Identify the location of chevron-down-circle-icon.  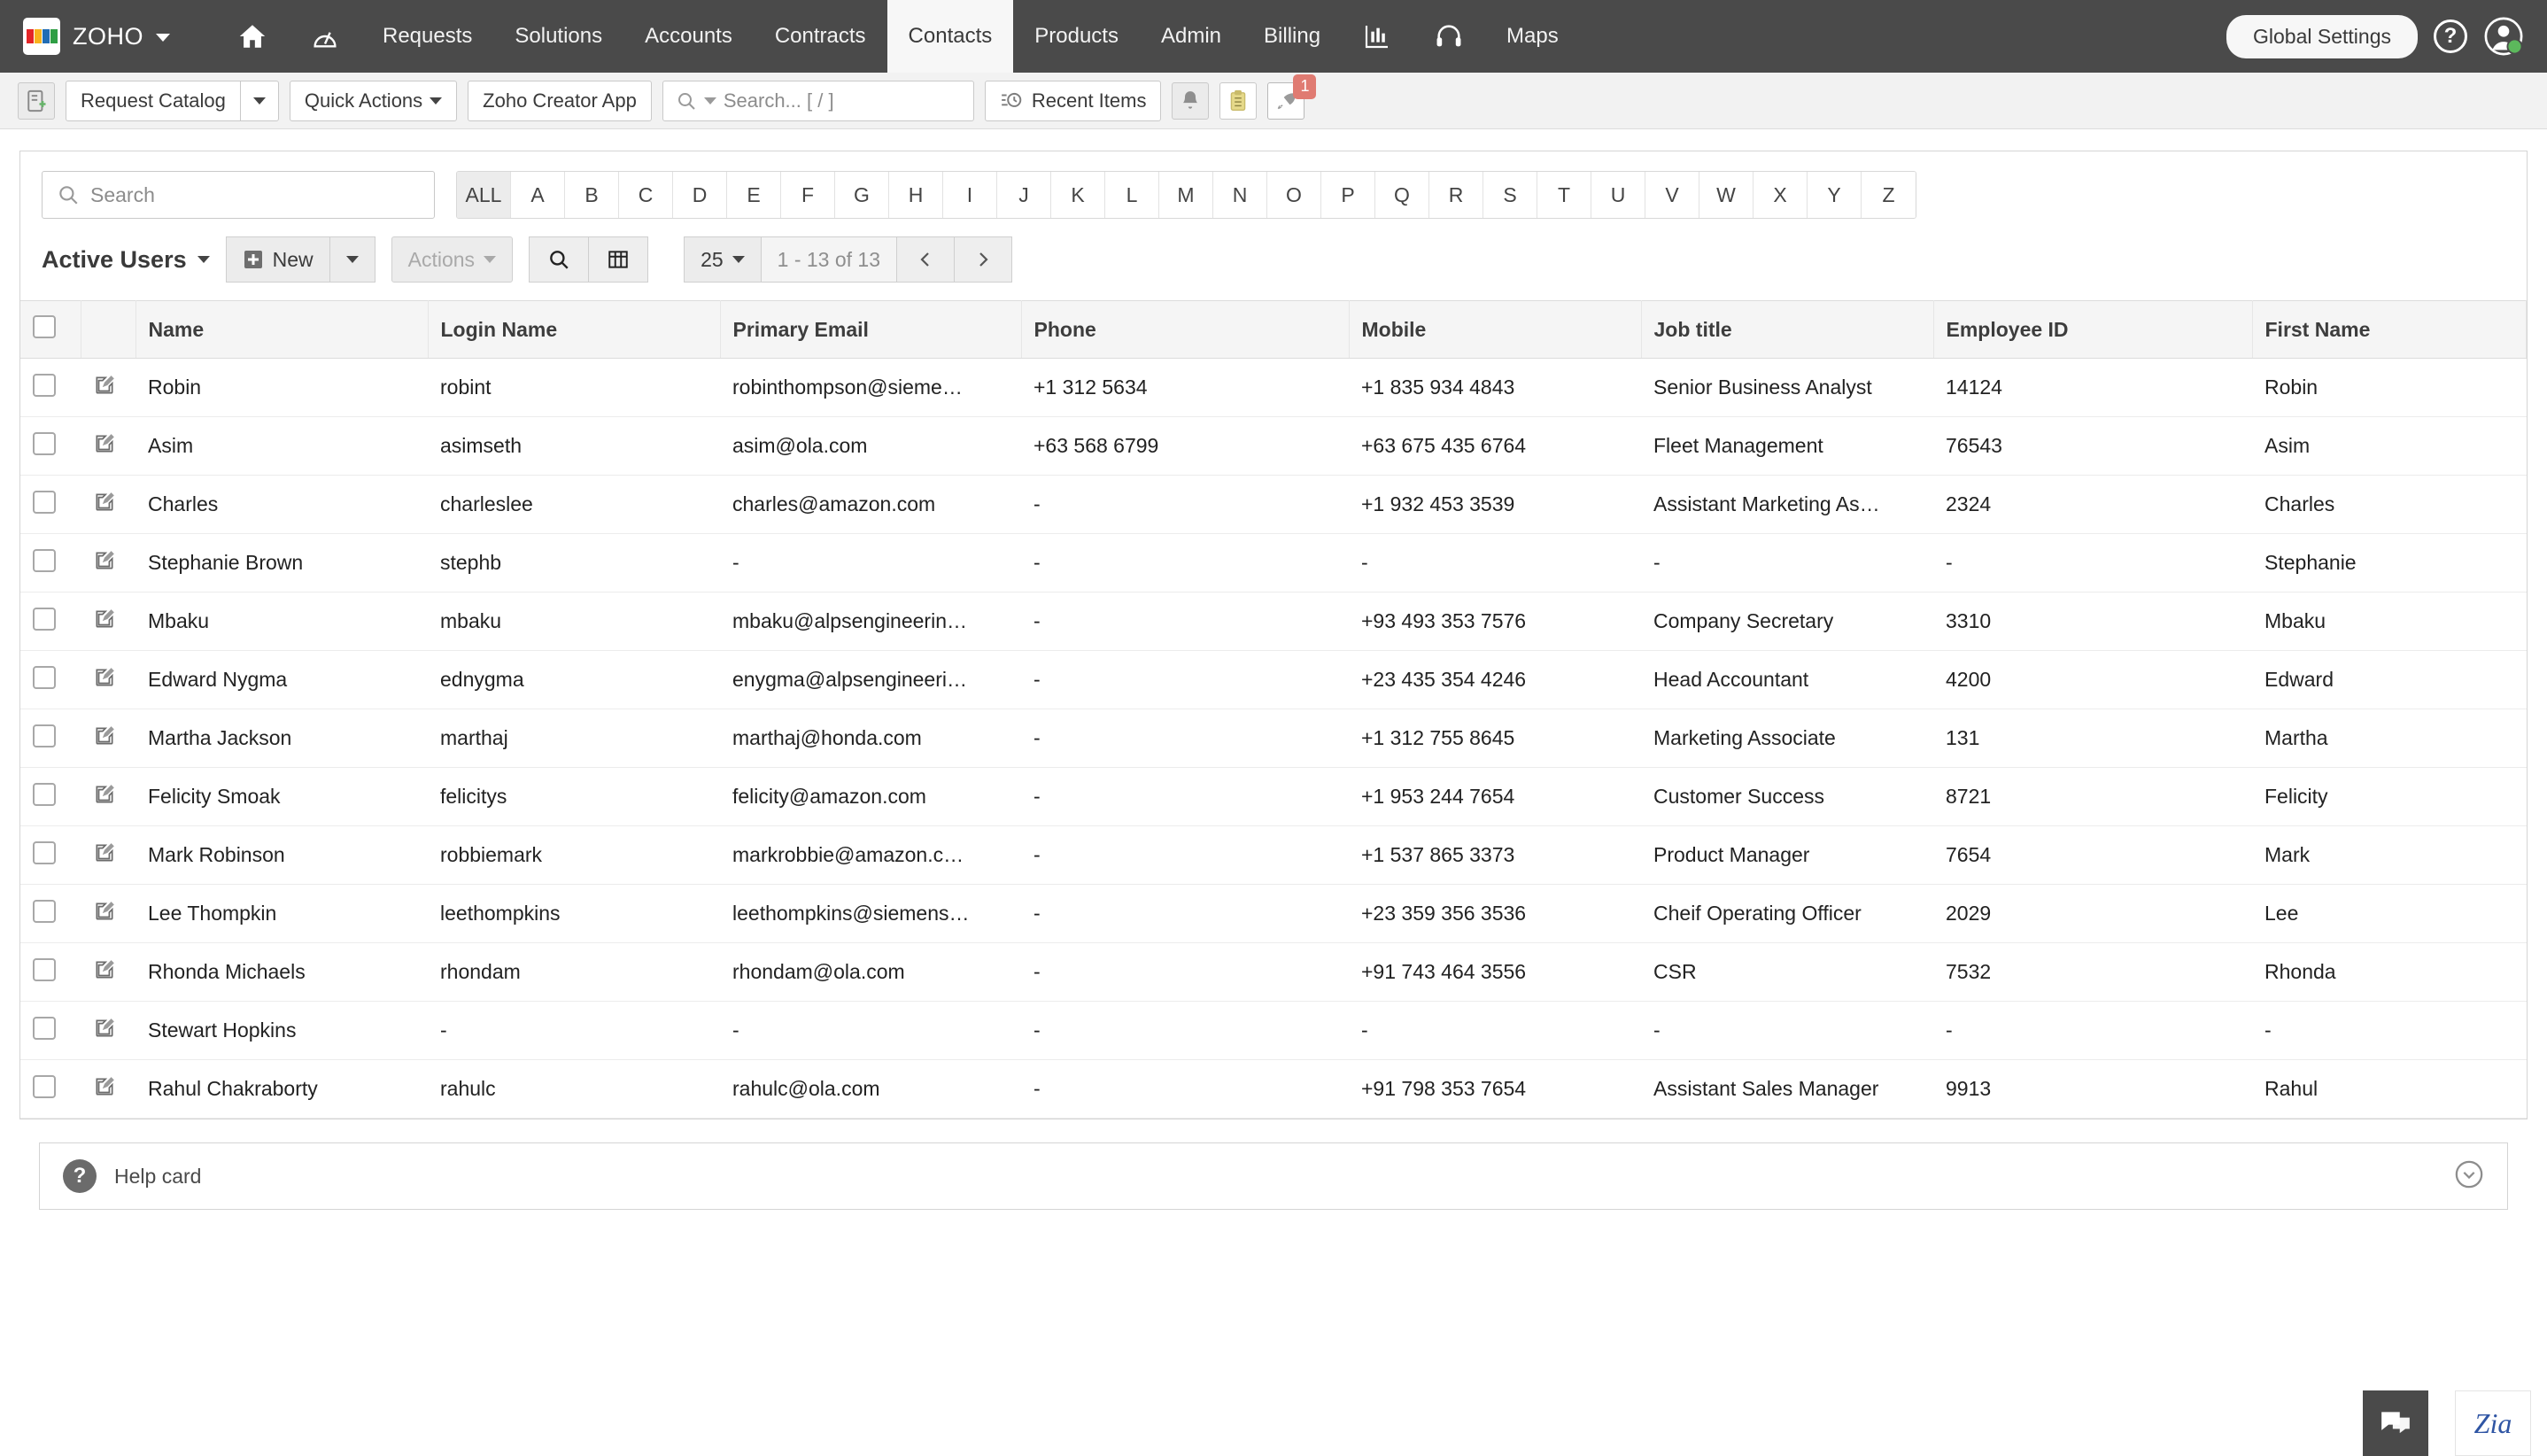
(2469, 1176).